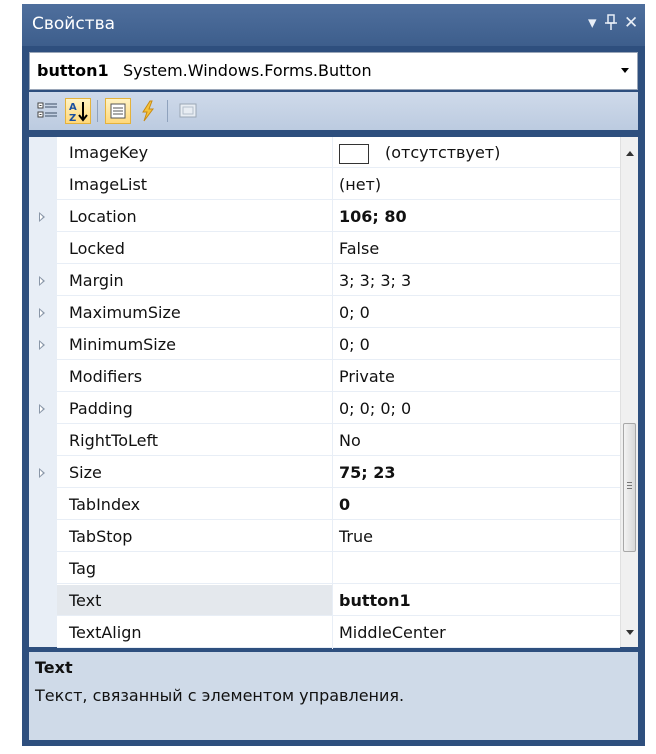  I want to click on categorized-icon, so click(47, 110).